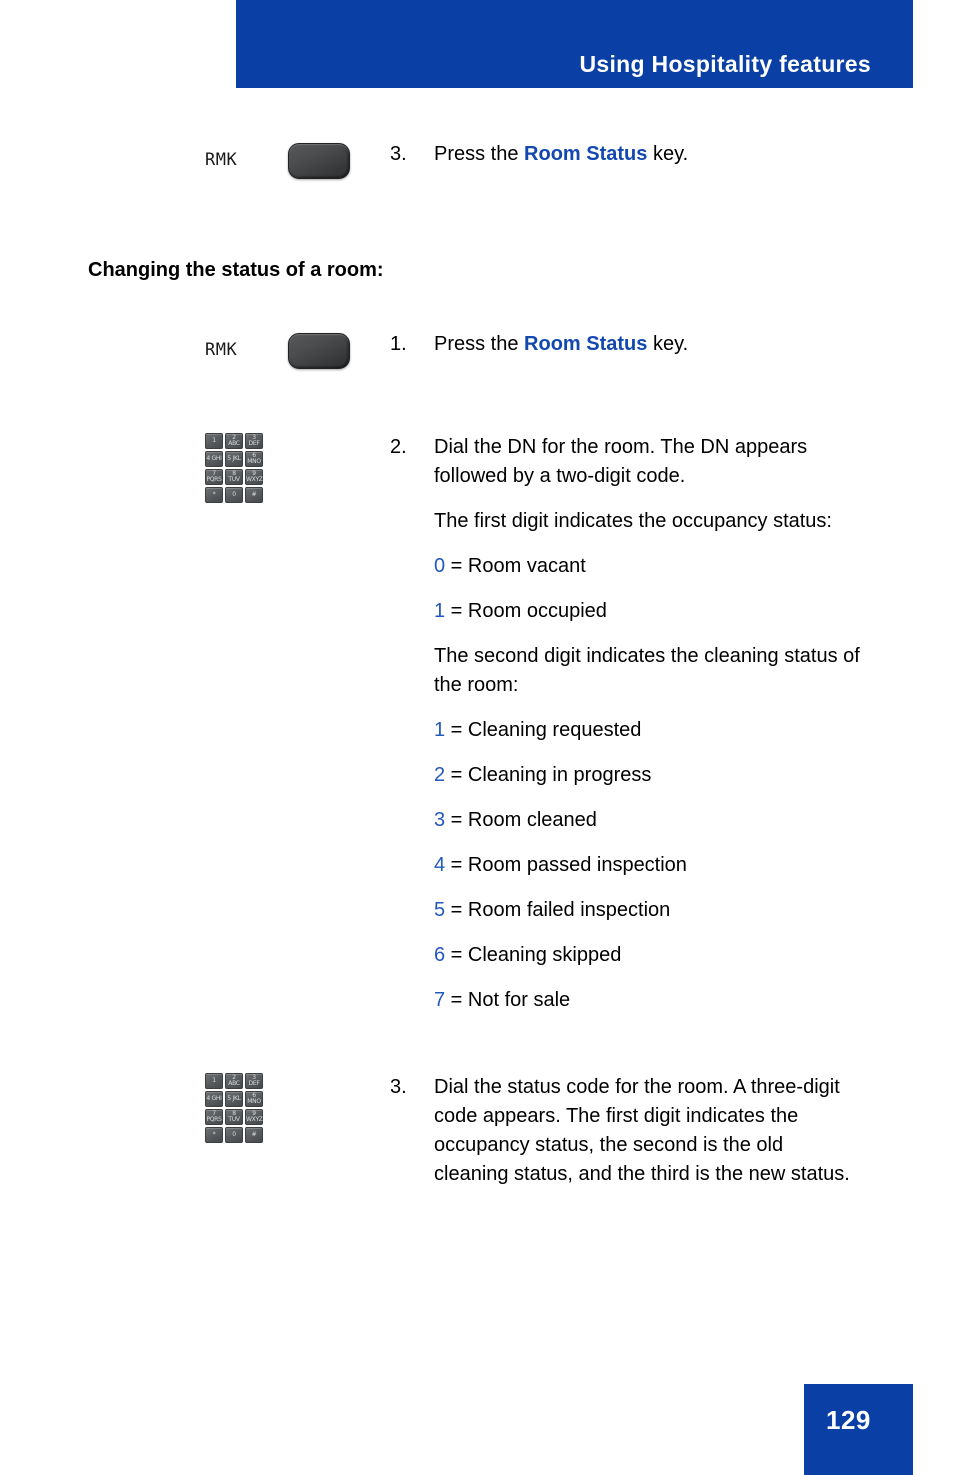 Image resolution: width=954 pixels, height=1475 pixels. Describe the element at coordinates (398, 344) in the screenshot. I see `step-number: 1.` at that location.